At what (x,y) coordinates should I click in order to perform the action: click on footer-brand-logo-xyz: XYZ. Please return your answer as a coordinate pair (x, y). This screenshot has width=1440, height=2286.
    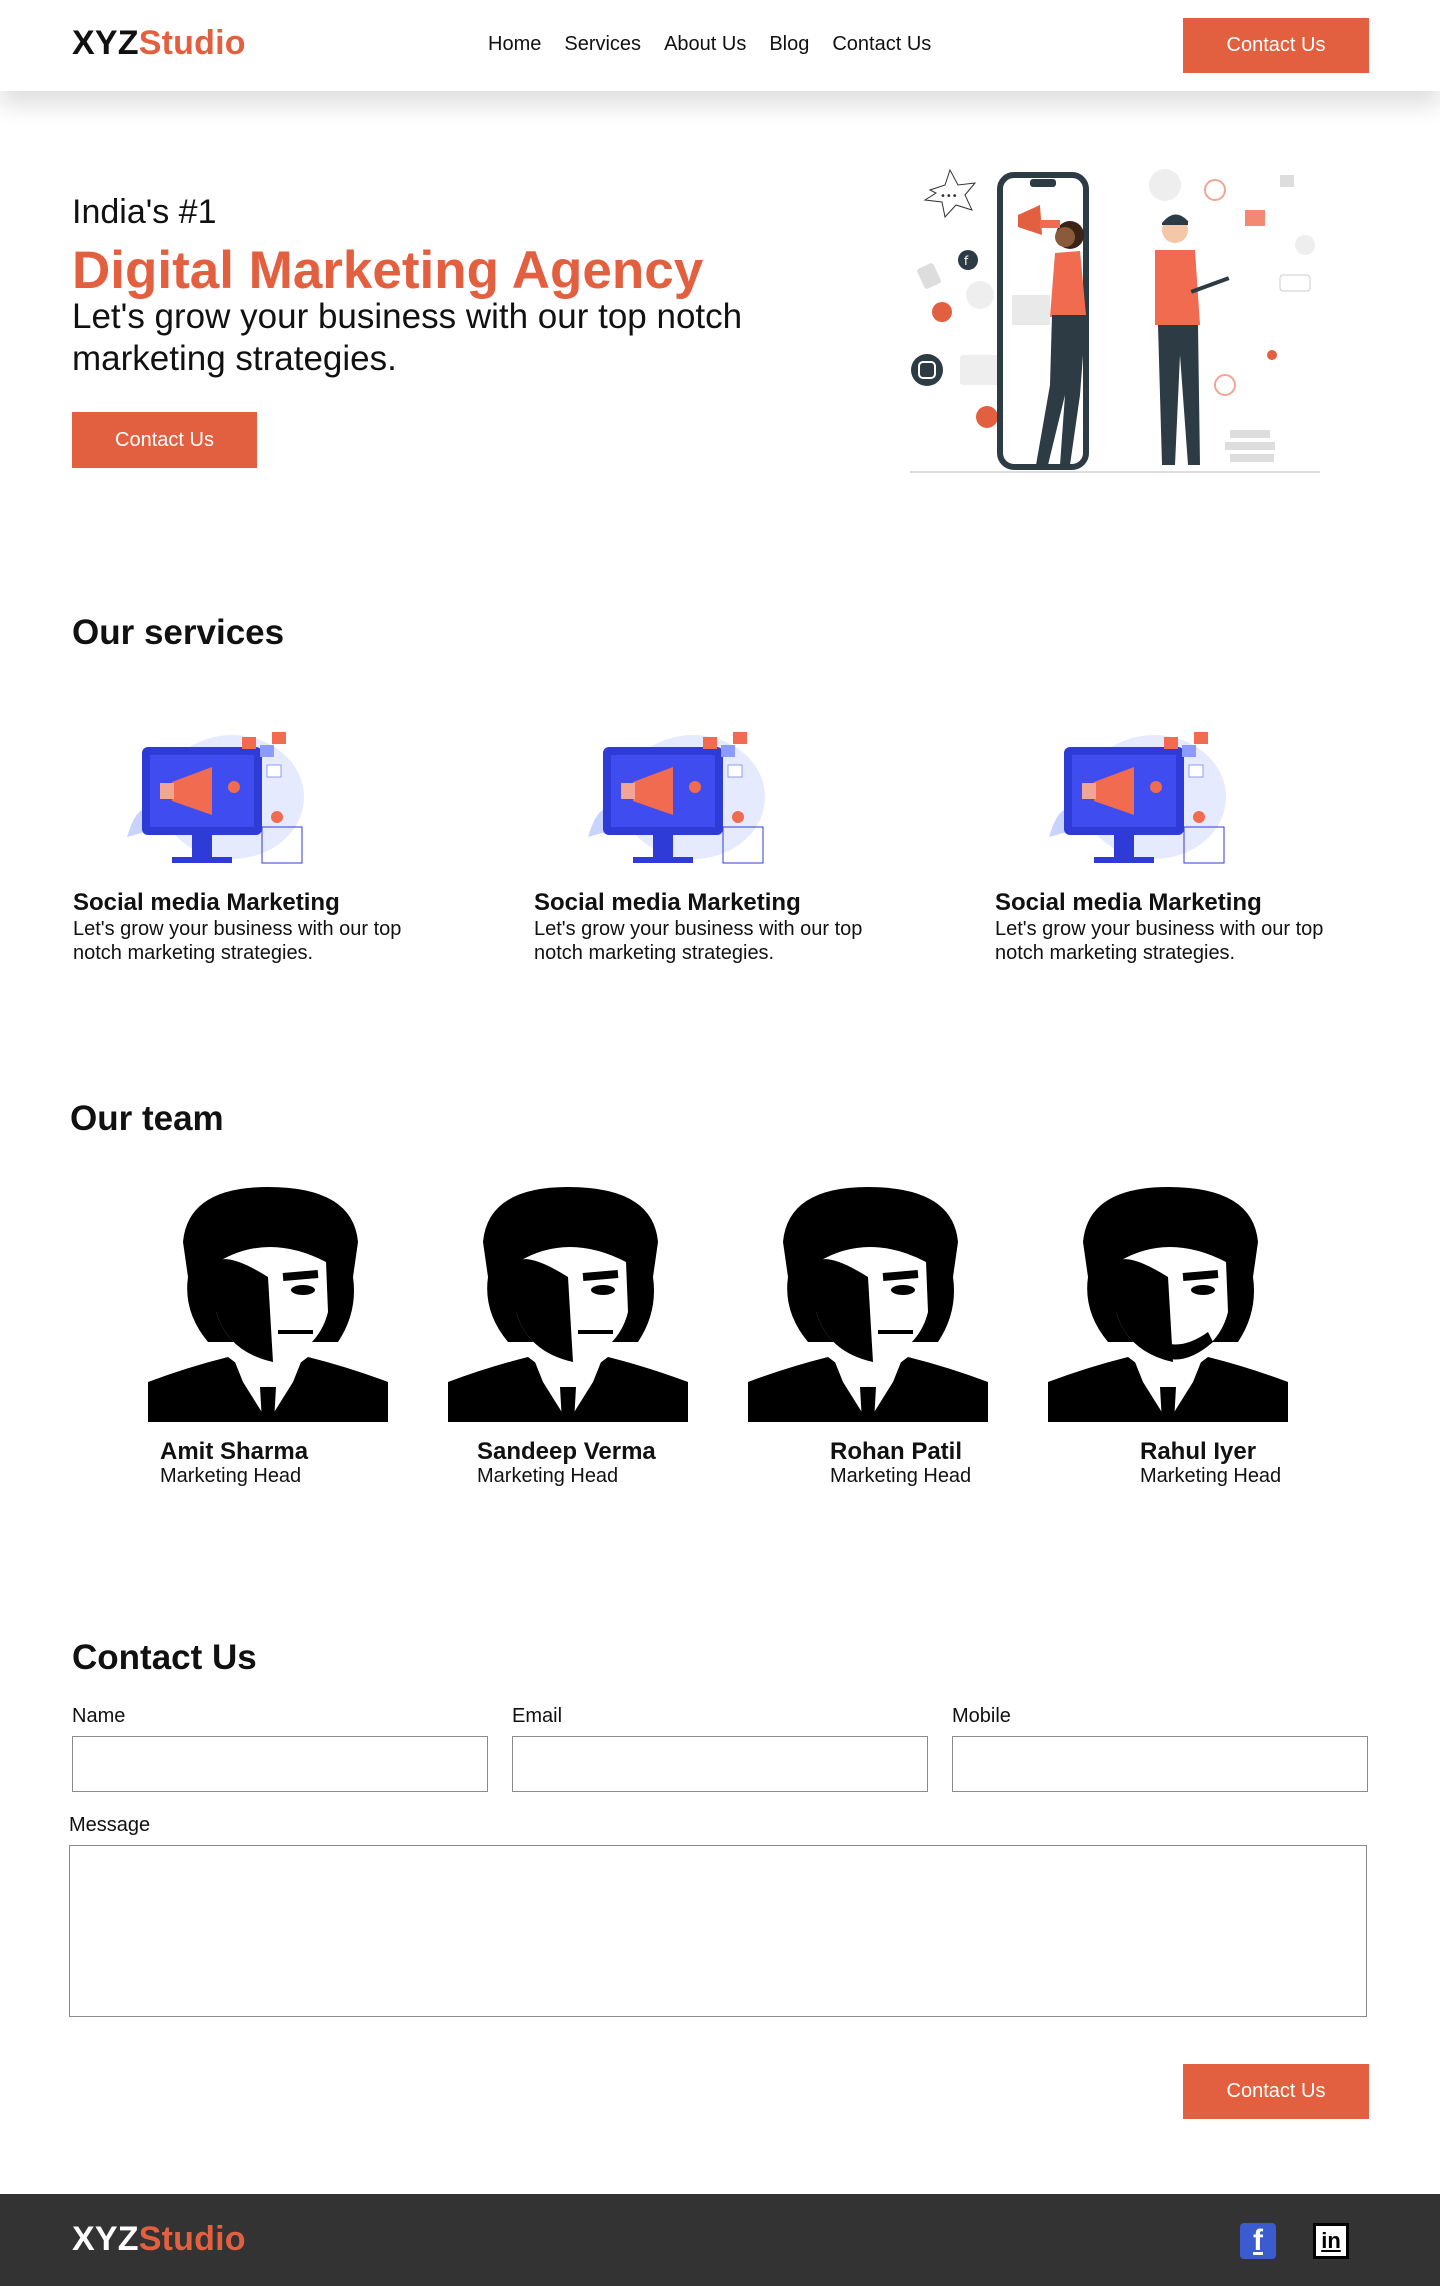
    Looking at the image, I should click on (105, 2239).